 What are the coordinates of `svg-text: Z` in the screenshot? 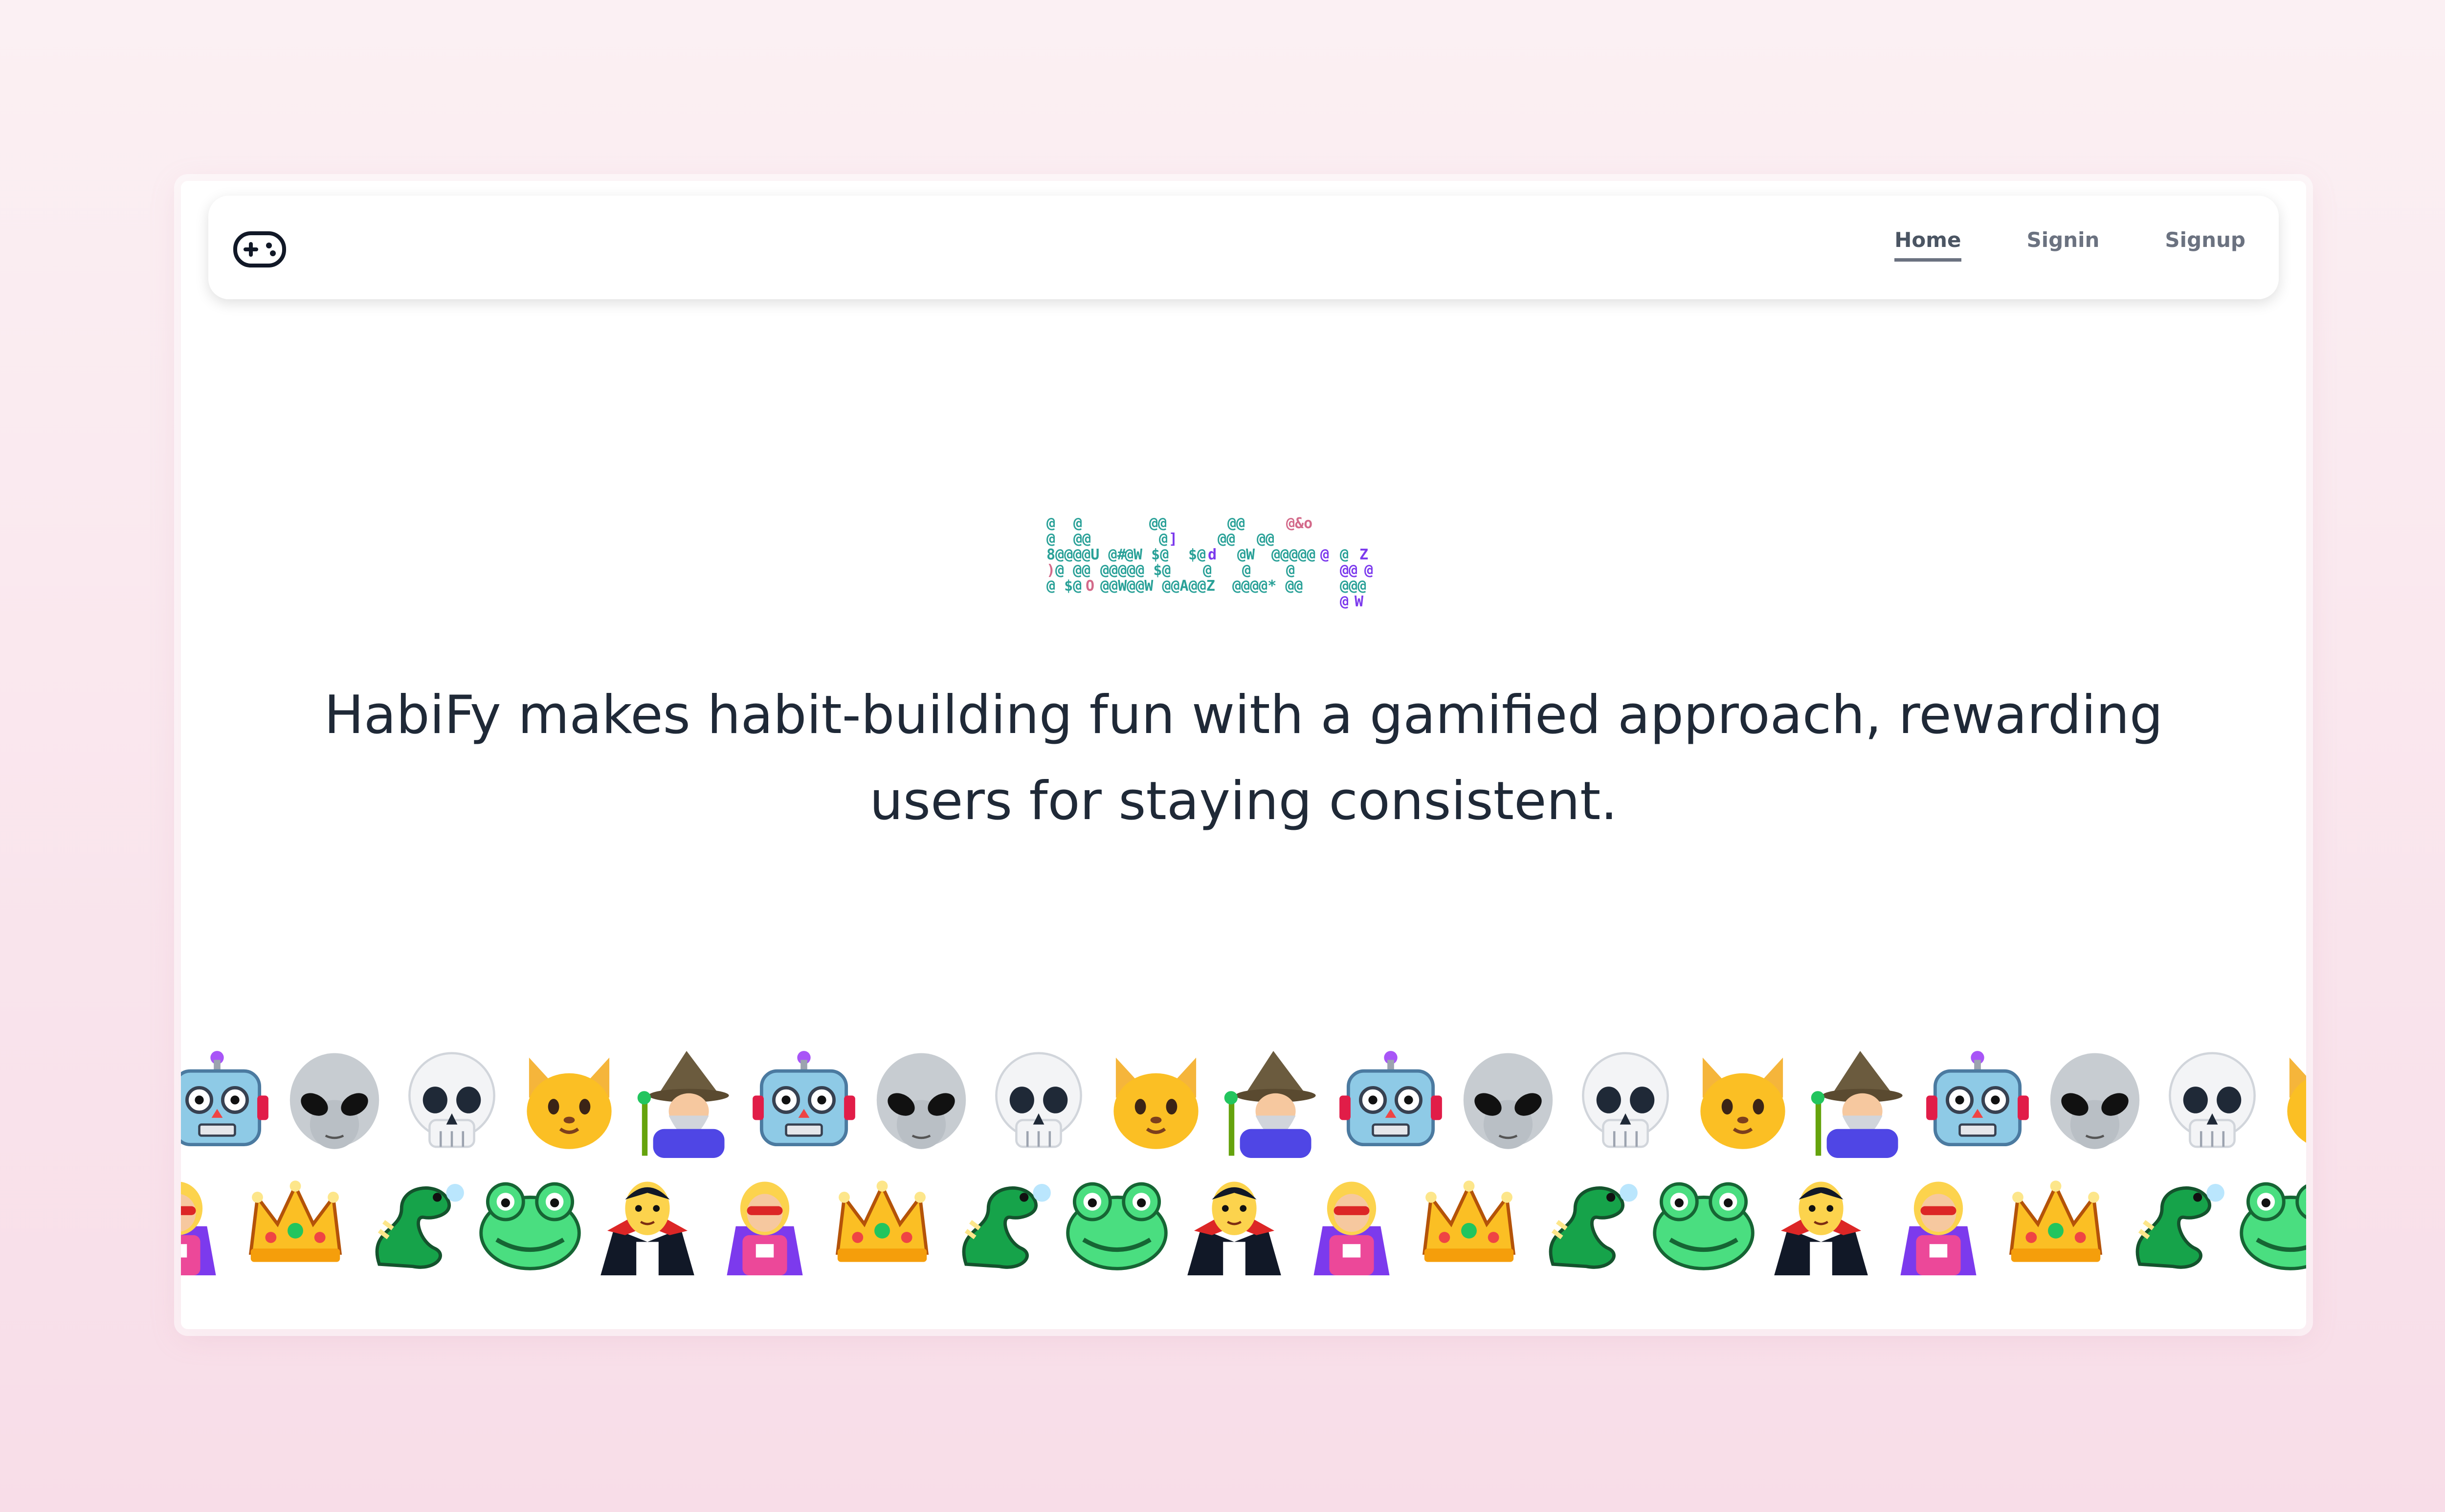 It's located at (1363, 554).